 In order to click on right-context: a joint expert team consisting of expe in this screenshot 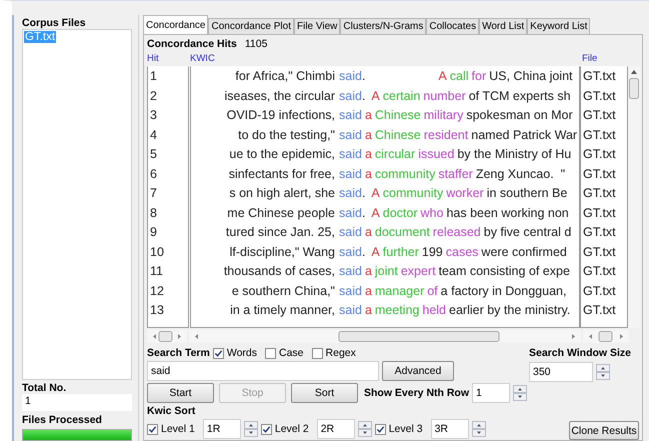, I will do `click(467, 271)`.